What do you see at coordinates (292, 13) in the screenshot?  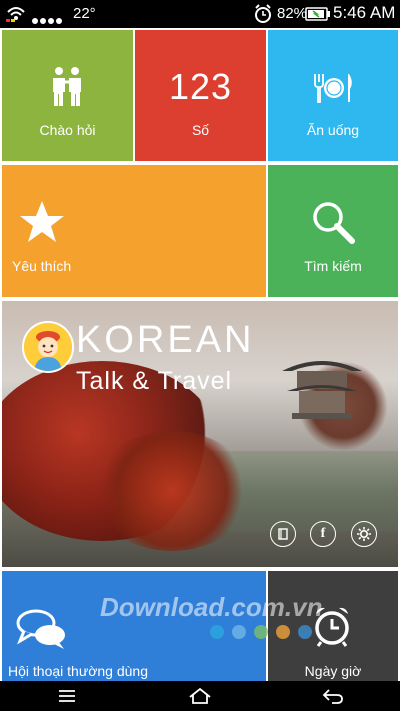 I see `battery-percent: 82%` at bounding box center [292, 13].